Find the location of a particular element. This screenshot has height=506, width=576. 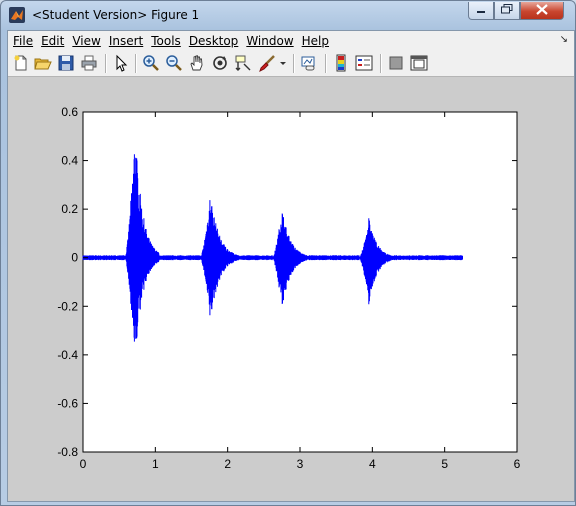

menu-insert: Insert is located at coordinates (126, 41).